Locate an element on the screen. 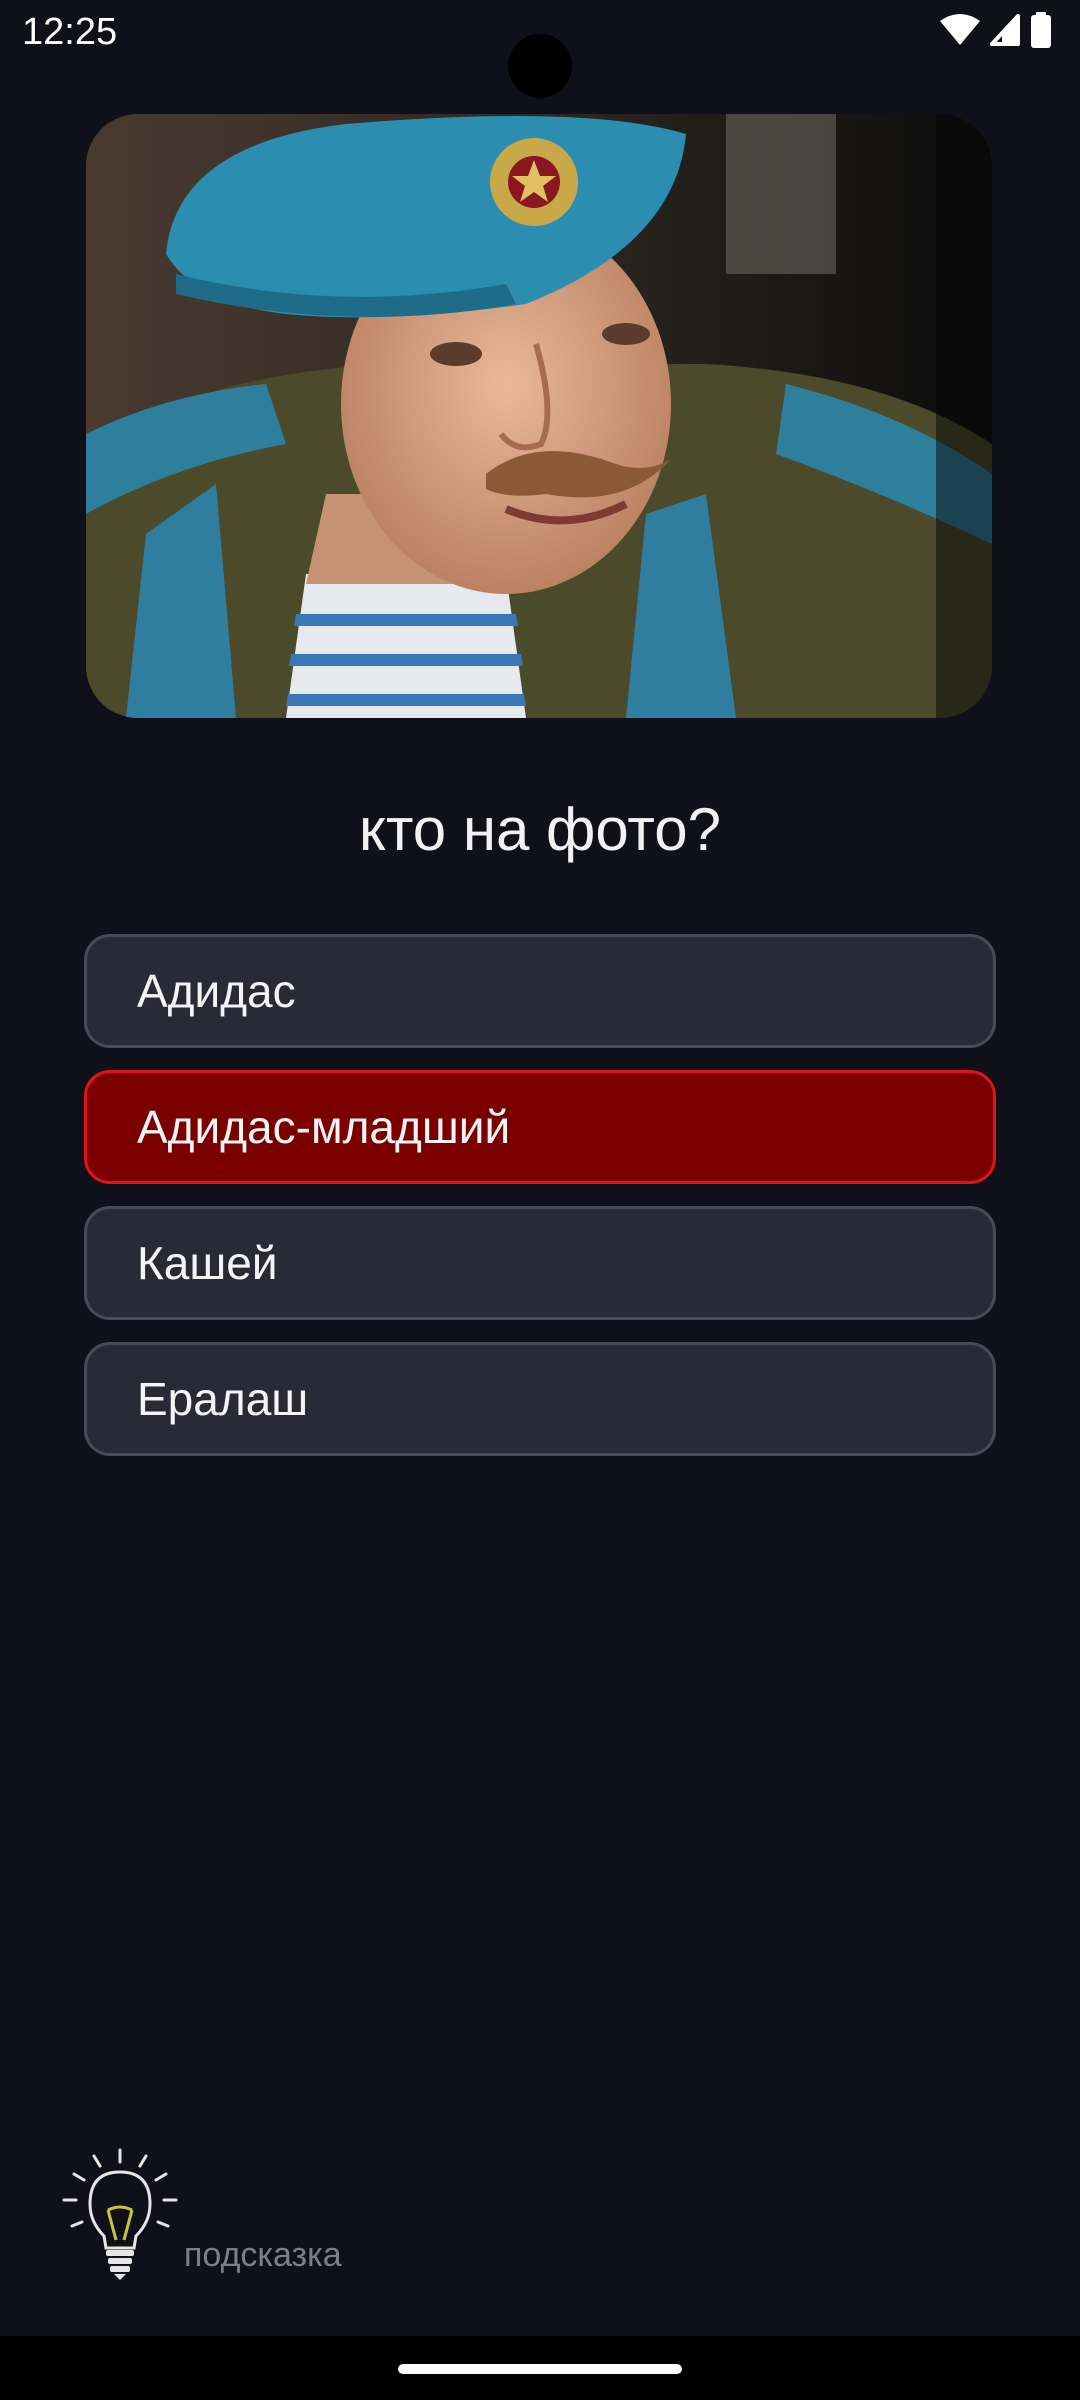 The width and height of the screenshot is (1080, 2400). wifi-icon is located at coordinates (960, 32).